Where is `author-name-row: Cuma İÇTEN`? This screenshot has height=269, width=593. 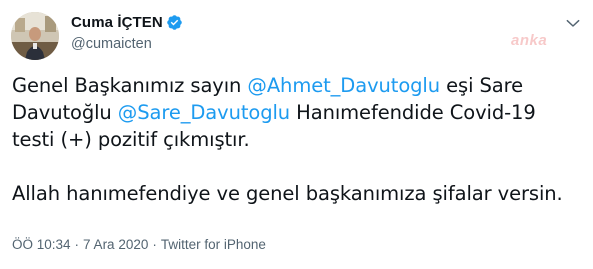 author-name-row: Cuma İÇTEN is located at coordinates (127, 22).